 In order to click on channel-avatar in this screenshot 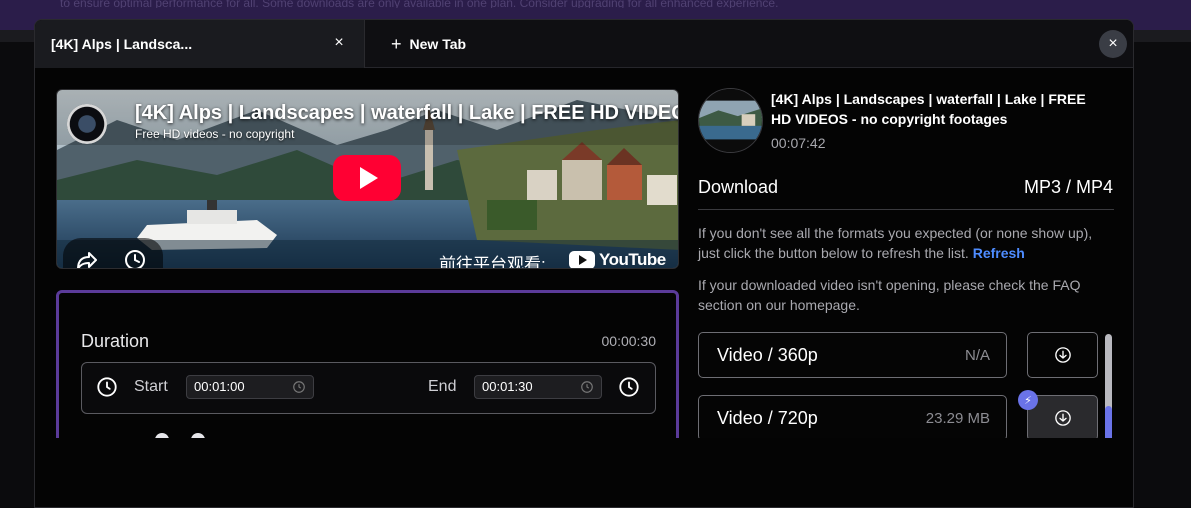, I will do `click(87, 124)`.